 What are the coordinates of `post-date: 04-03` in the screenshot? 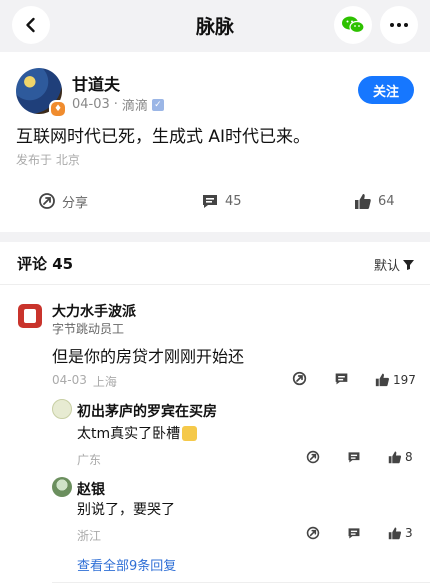 It's located at (91, 104).